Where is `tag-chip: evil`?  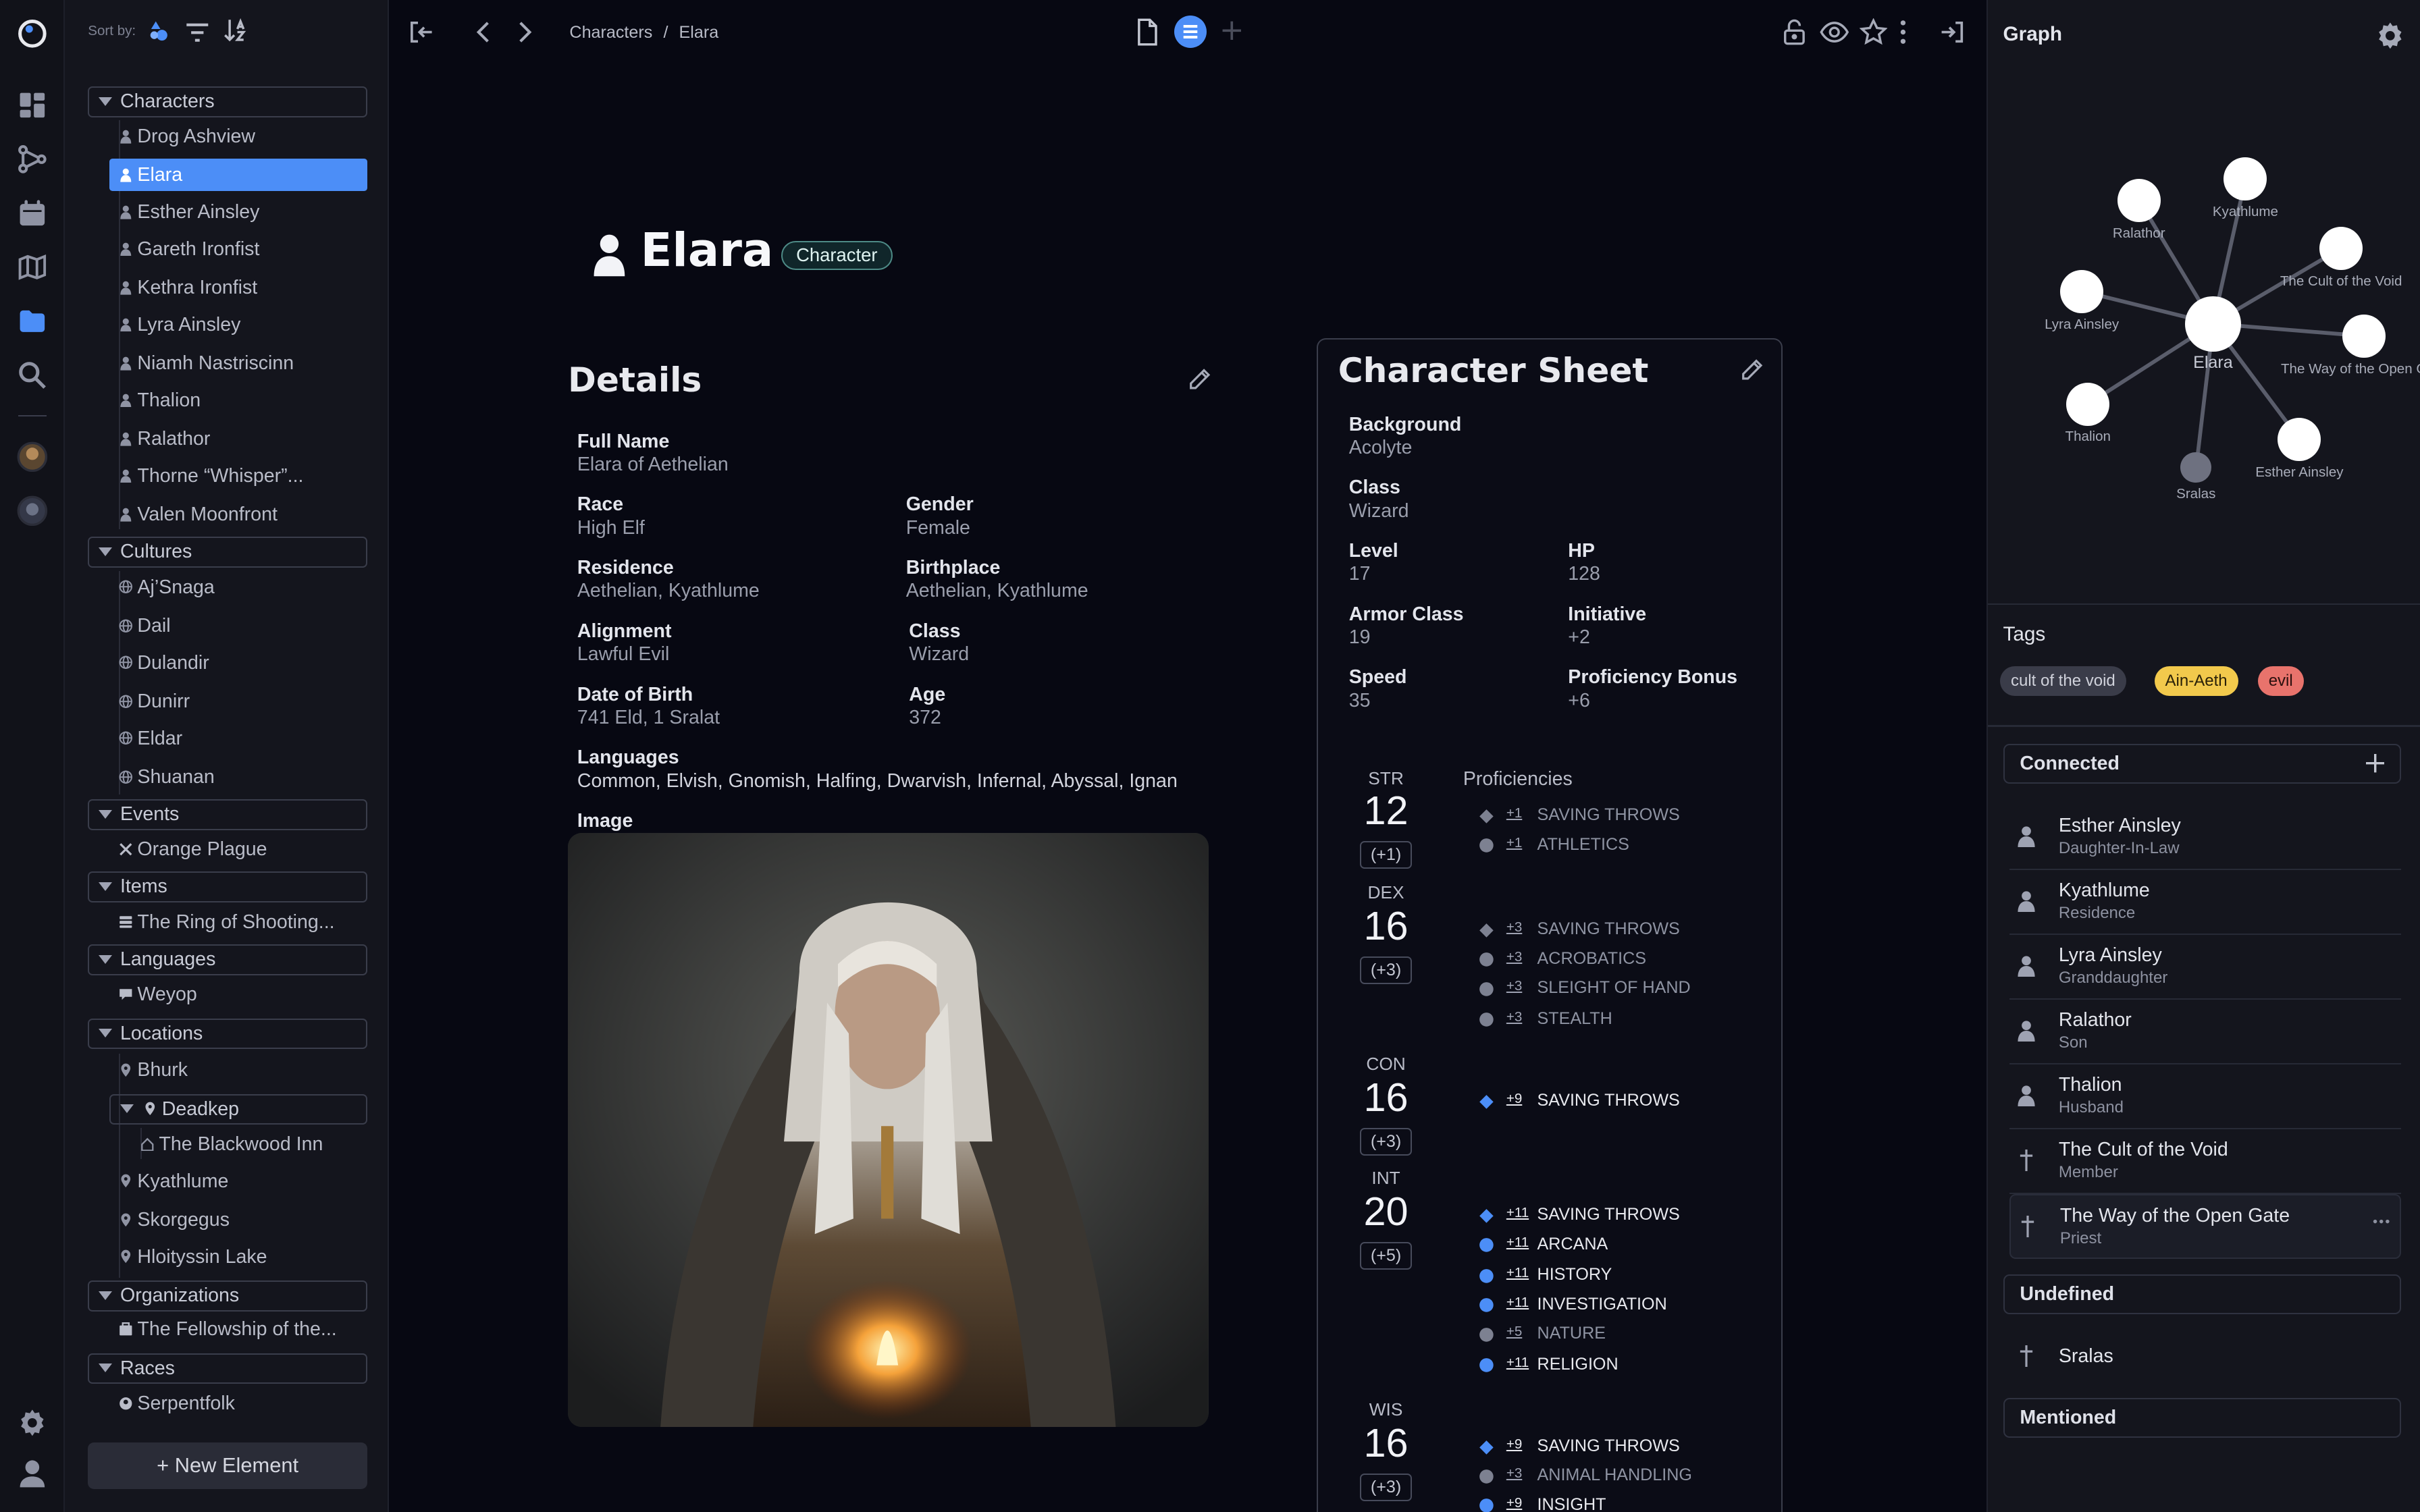 tag-chip: evil is located at coordinates (2280, 681).